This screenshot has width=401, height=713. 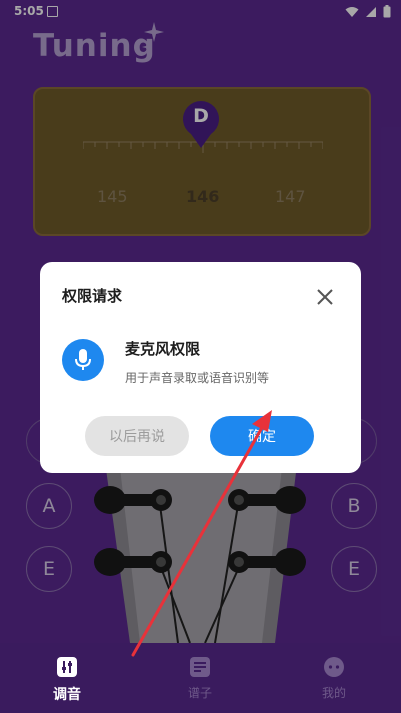 I want to click on nav-tab-sheets: 谱子, so click(x=200, y=678).